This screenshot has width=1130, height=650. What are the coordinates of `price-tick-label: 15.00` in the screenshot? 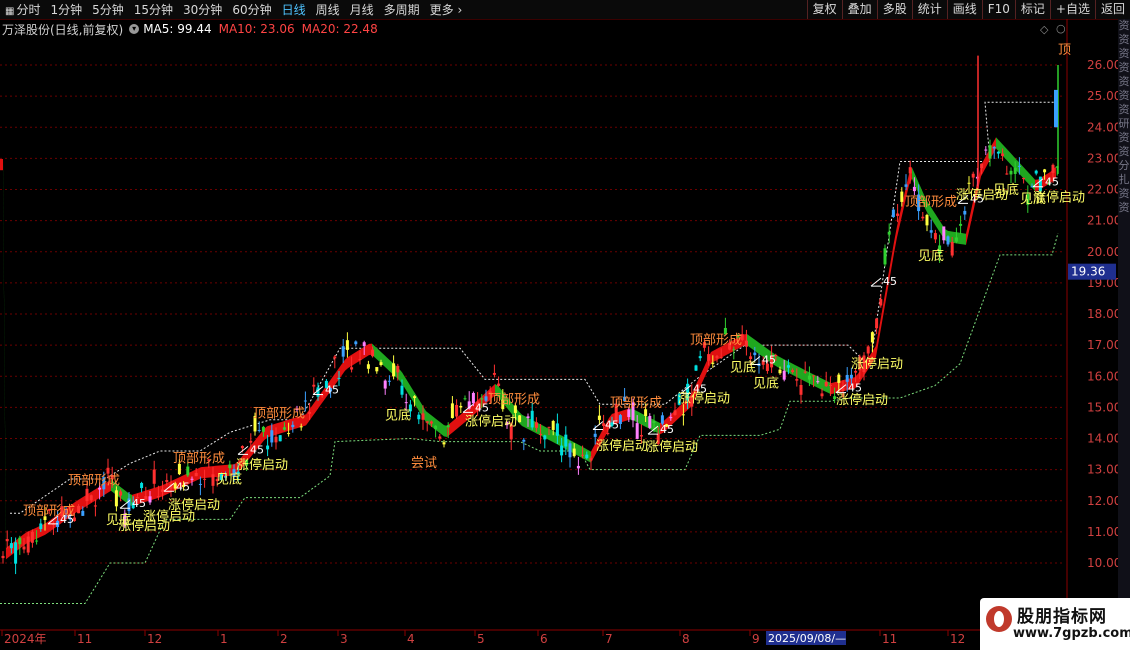 It's located at (1102, 407).